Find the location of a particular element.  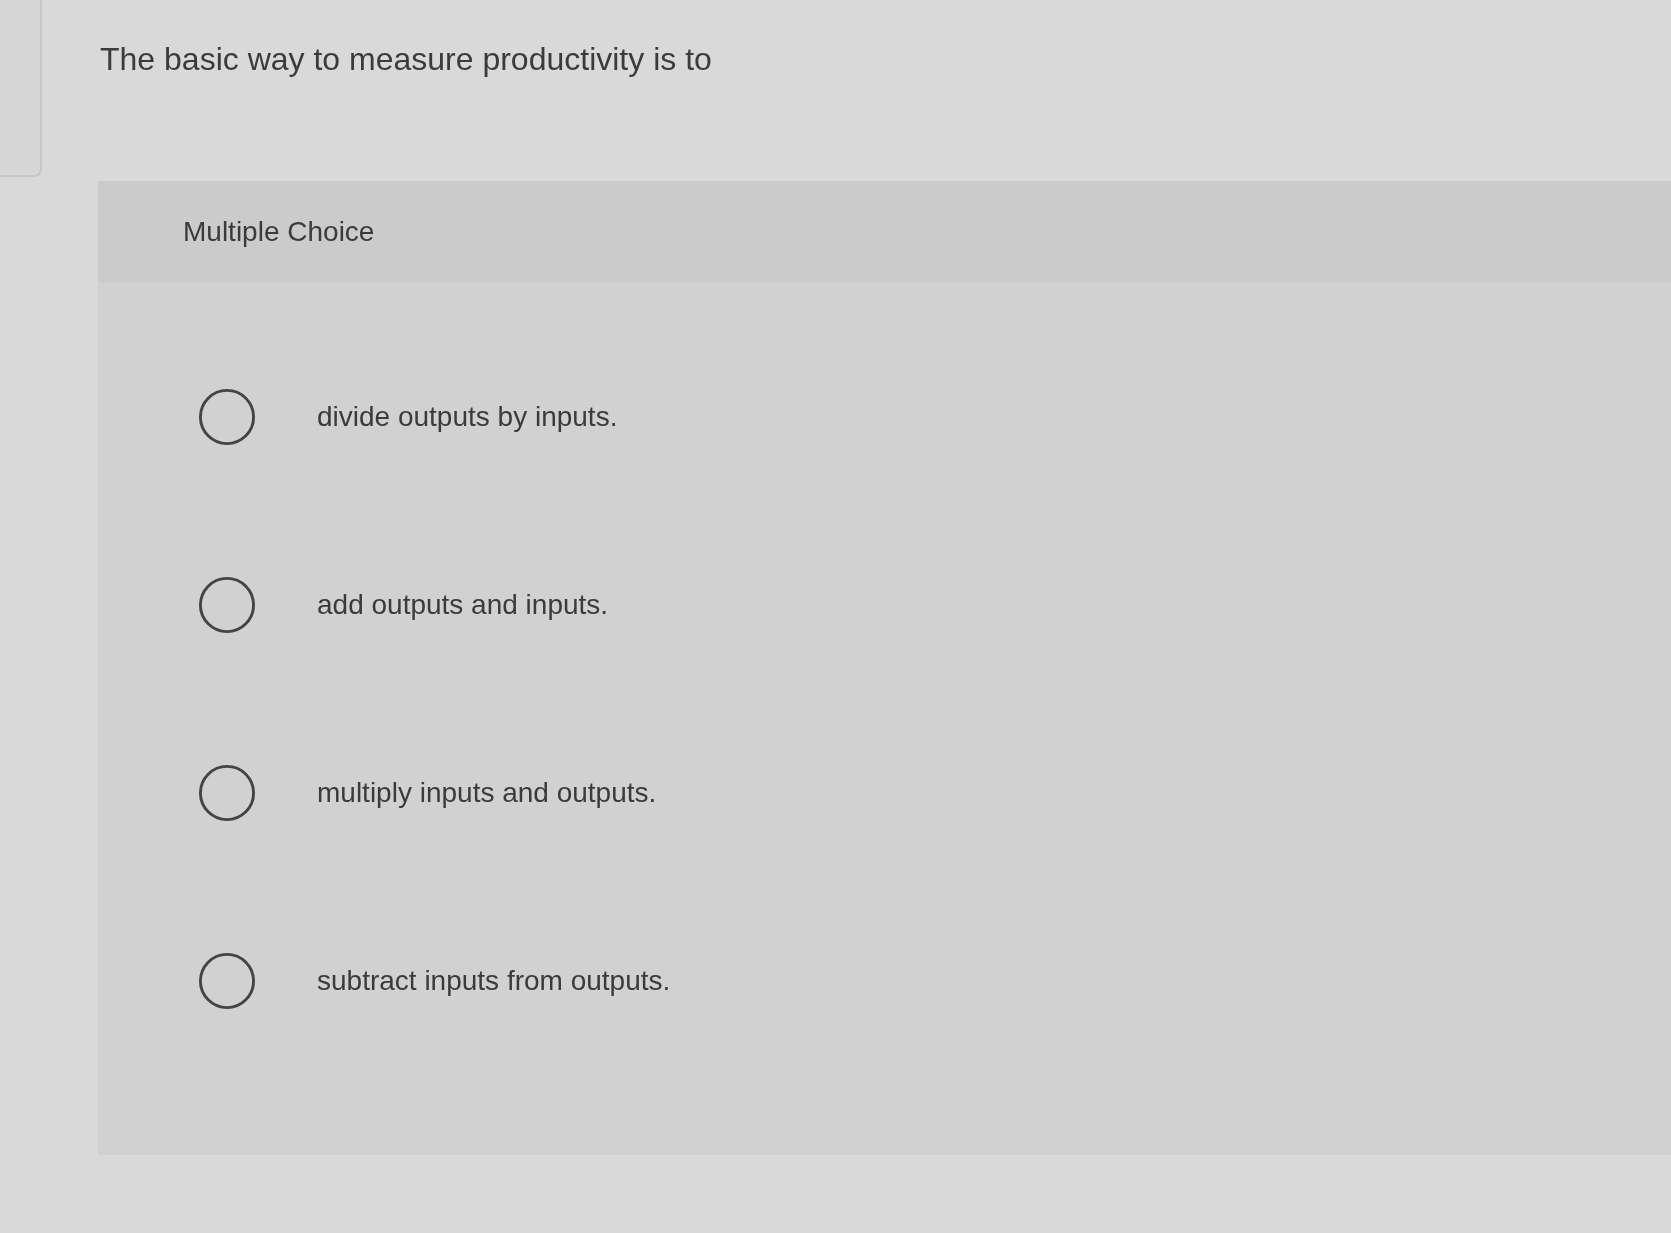

question-type-label: Multiple Choice is located at coordinates (279, 231).